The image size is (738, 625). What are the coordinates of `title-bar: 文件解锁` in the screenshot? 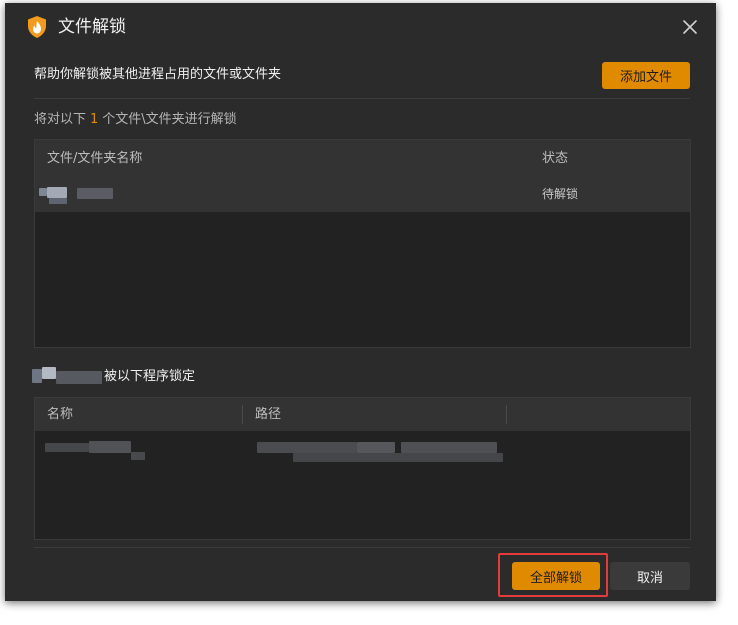 It's located at (360, 27).